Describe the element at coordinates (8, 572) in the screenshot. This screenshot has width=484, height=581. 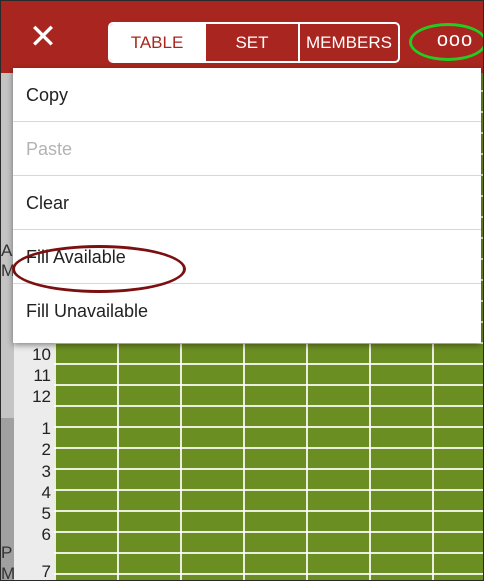
I see `pm-label-m: M` at that location.